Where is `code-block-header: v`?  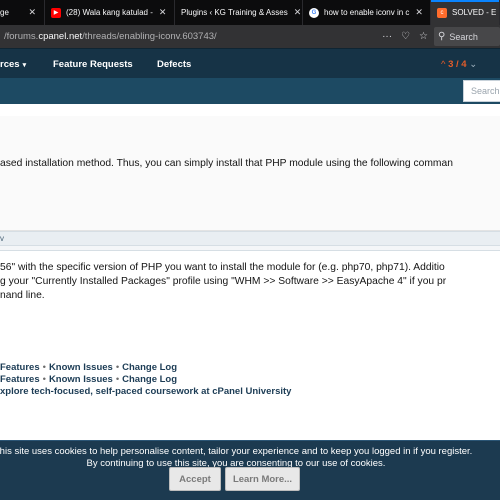 code-block-header: v is located at coordinates (250, 238).